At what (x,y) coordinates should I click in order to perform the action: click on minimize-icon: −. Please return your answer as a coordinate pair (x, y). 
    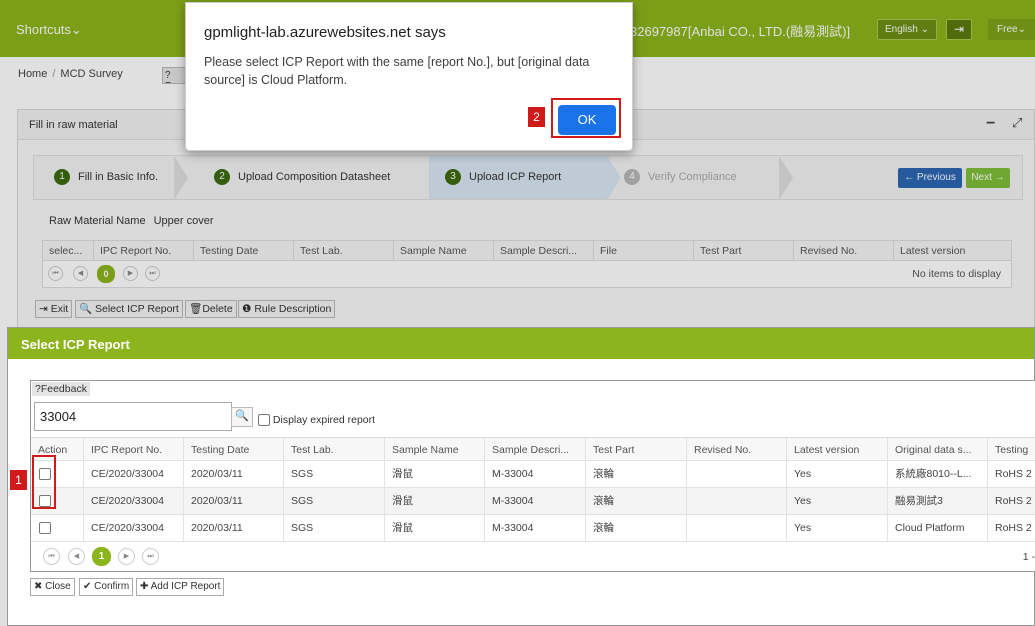
    Looking at the image, I should click on (990, 124).